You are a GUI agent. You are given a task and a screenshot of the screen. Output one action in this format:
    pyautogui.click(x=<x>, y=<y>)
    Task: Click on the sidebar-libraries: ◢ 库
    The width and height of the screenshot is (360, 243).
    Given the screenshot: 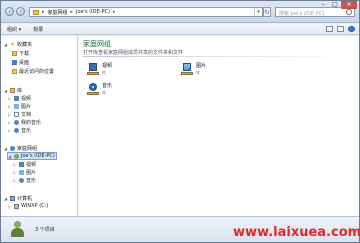 What is the action you would take?
    pyautogui.click(x=13, y=90)
    